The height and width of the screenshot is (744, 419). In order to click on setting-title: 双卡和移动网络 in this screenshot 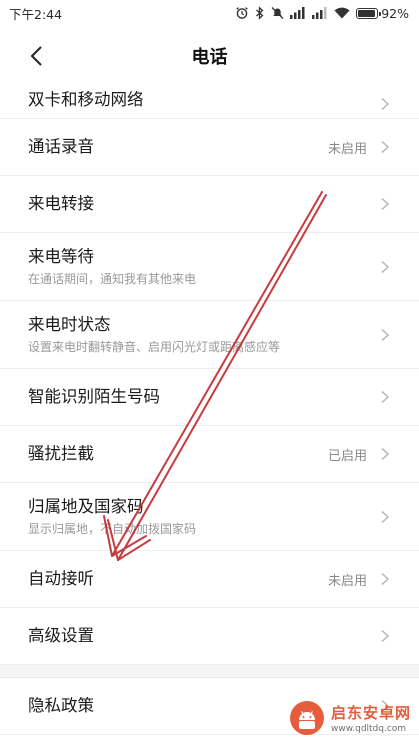, I will do `click(86, 99)`.